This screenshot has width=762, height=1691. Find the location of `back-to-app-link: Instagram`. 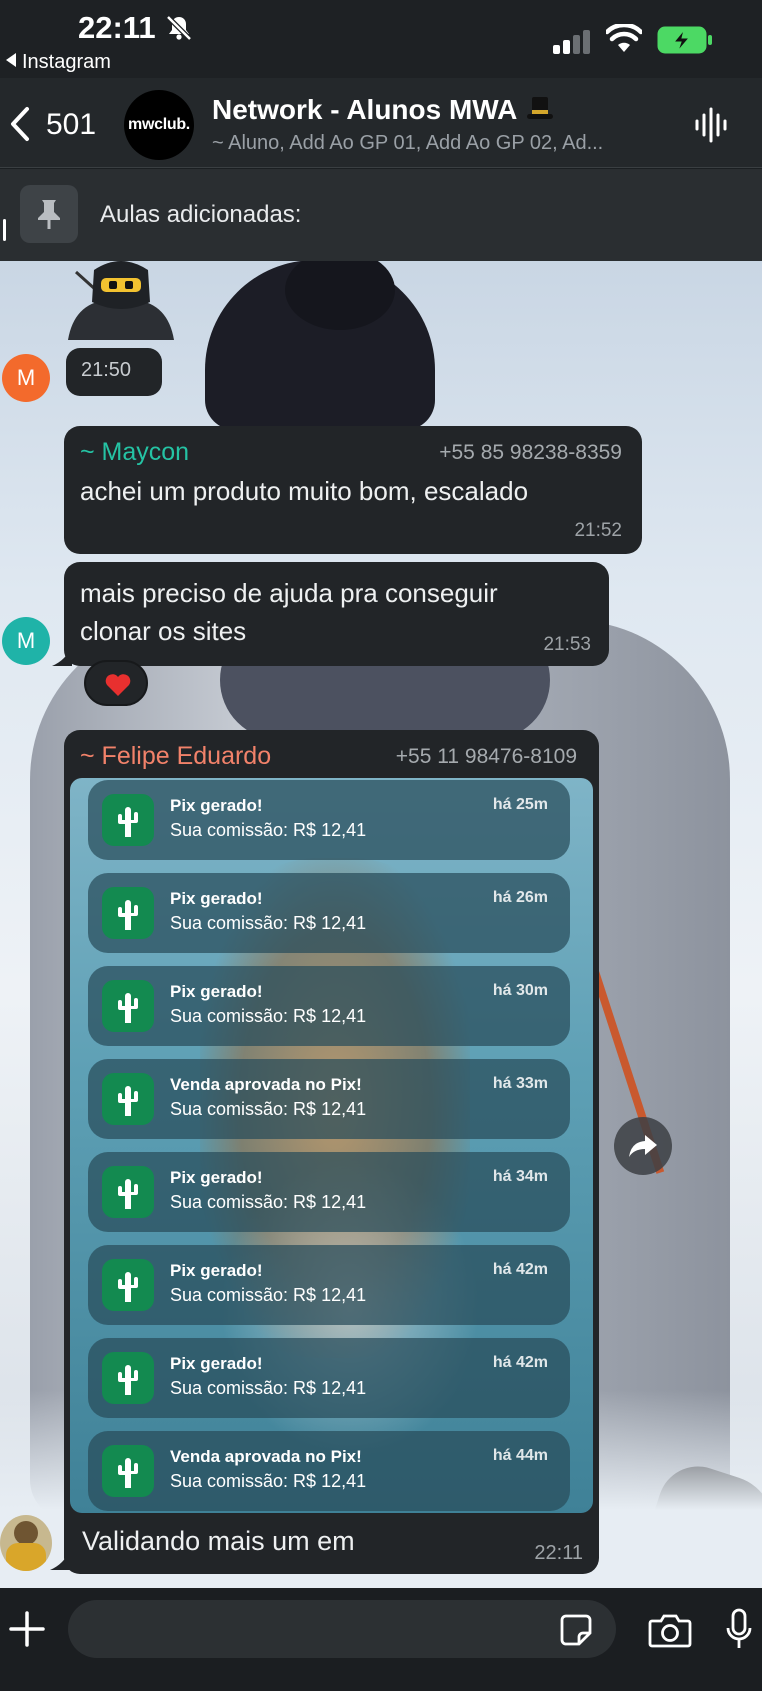

back-to-app-link: Instagram is located at coordinates (58, 62).